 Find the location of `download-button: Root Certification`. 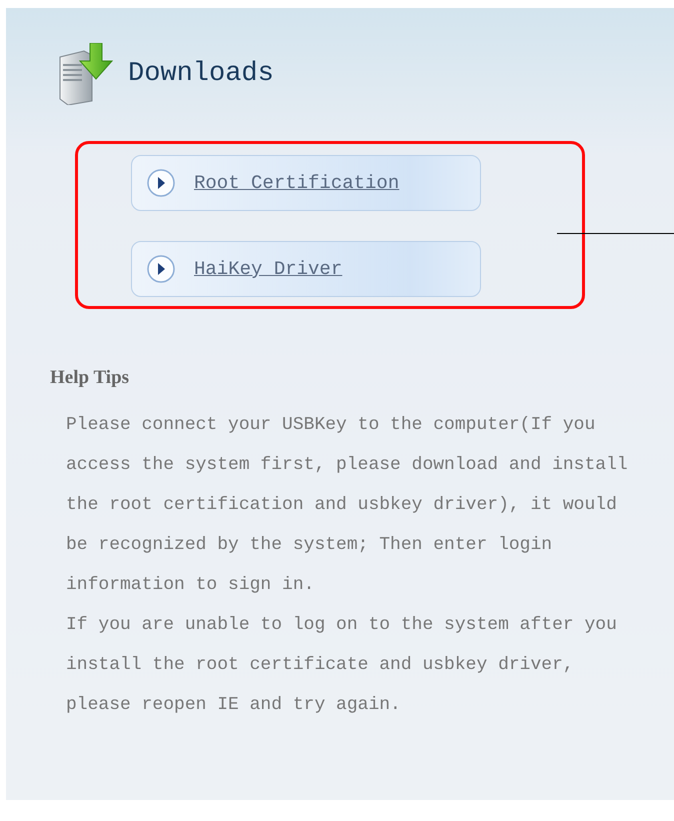

download-button: Root Certification is located at coordinates (306, 183).